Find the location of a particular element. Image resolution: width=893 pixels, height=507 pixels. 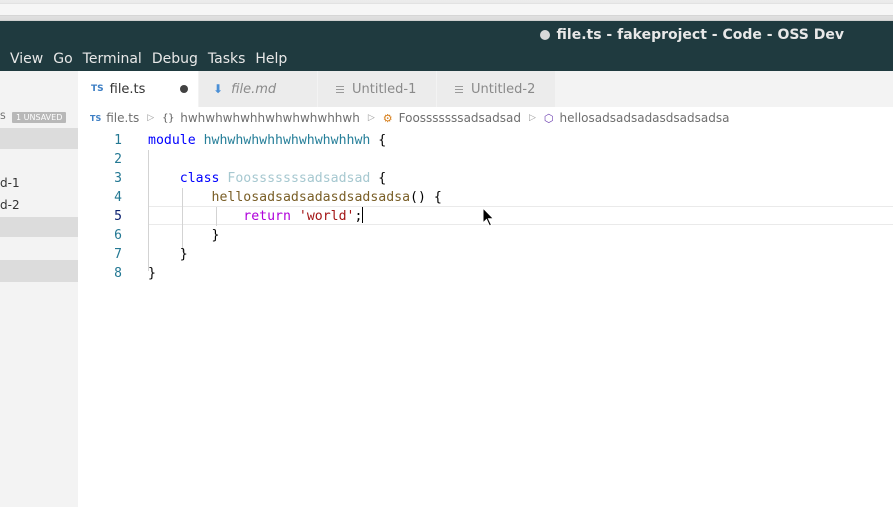

tab-label: Untitled-2 is located at coordinates (503, 89).